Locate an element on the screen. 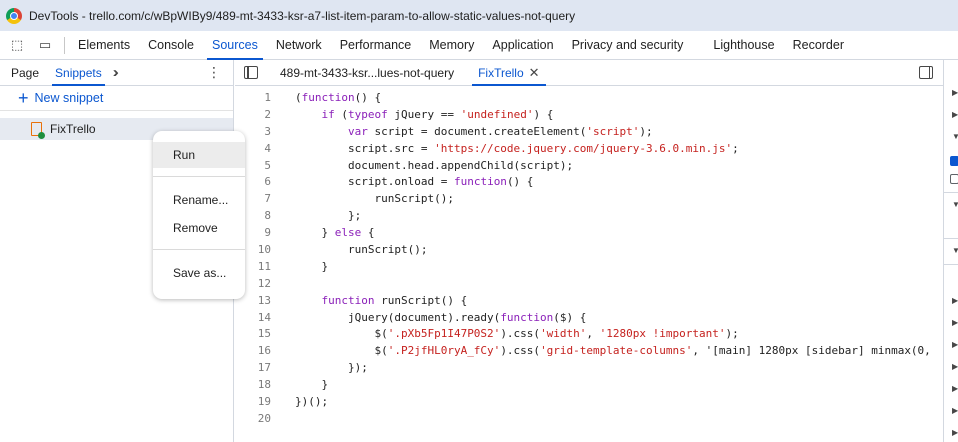  line-number: 6 is located at coordinates (253, 181).